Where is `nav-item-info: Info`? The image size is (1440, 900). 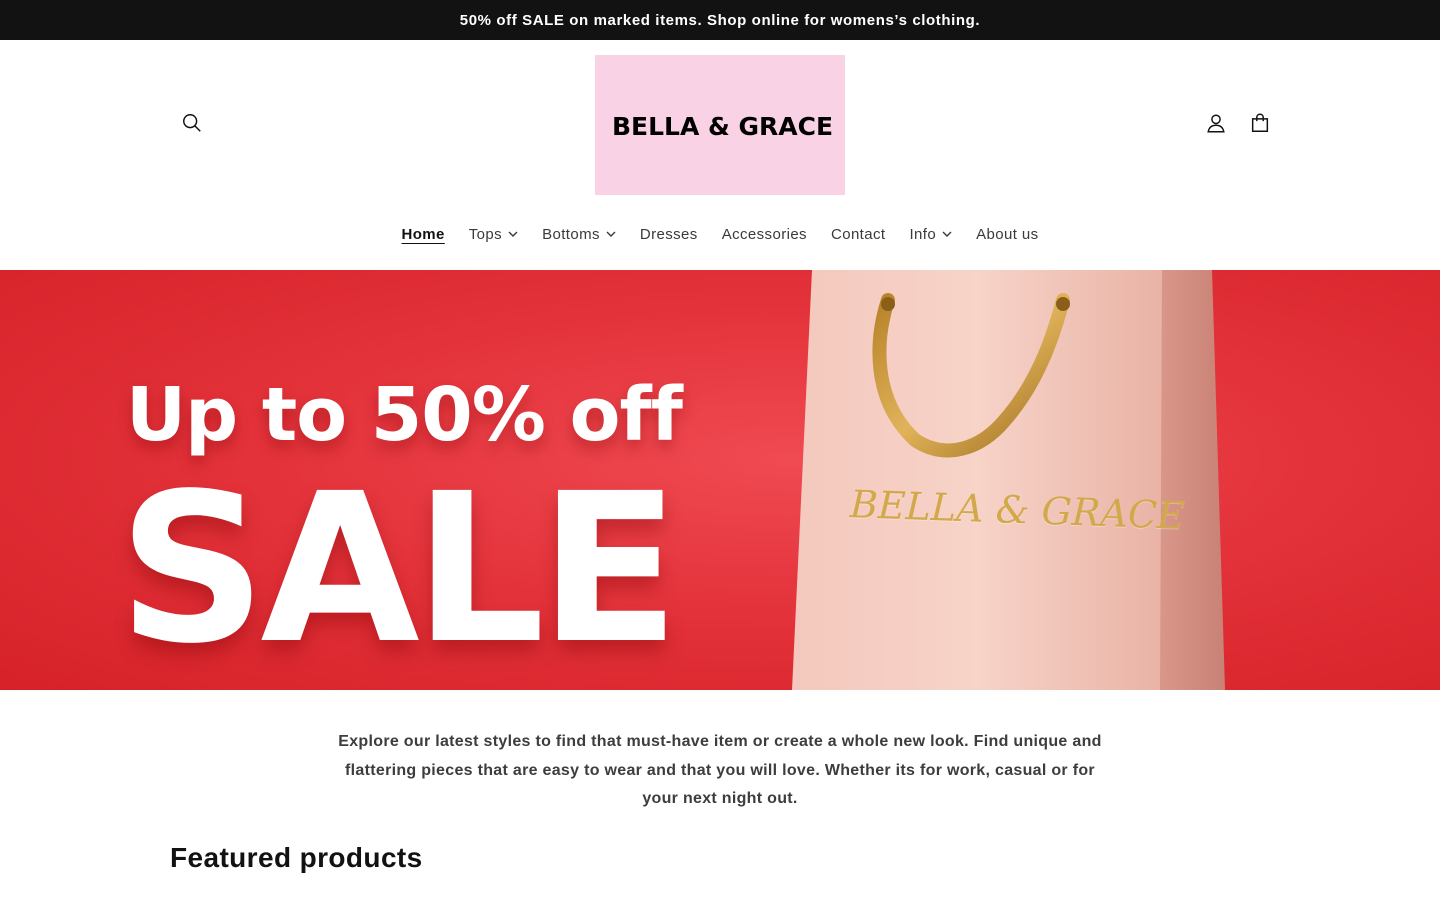 nav-item-info: Info is located at coordinates (930, 234).